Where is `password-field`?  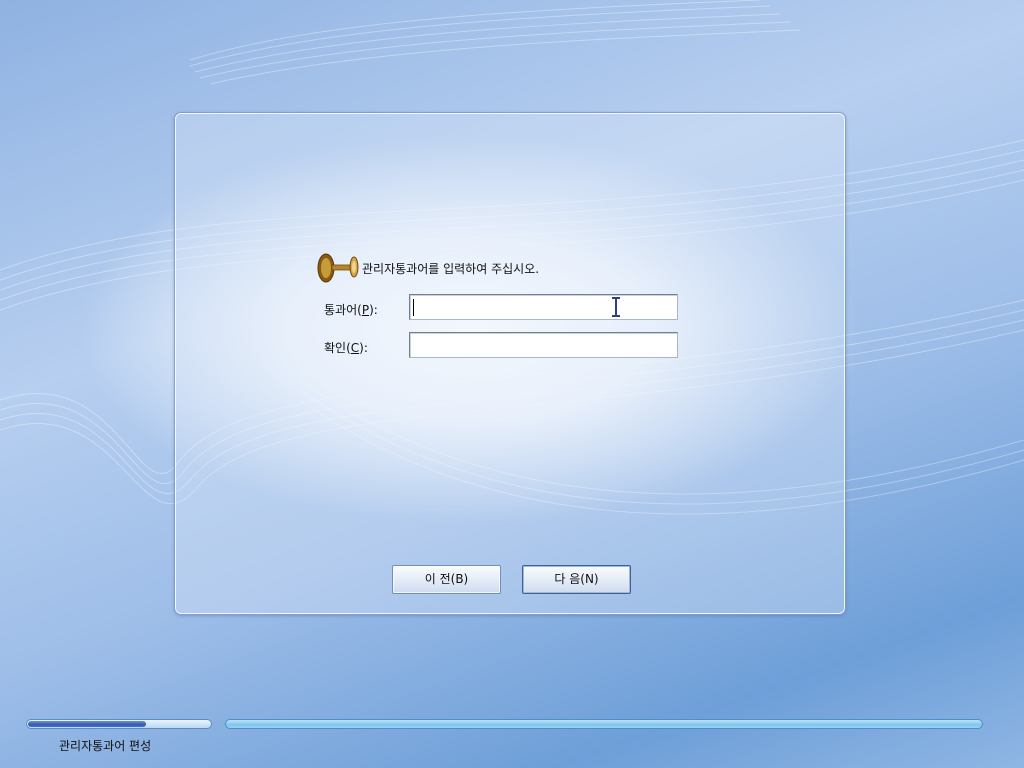 password-field is located at coordinates (543, 307).